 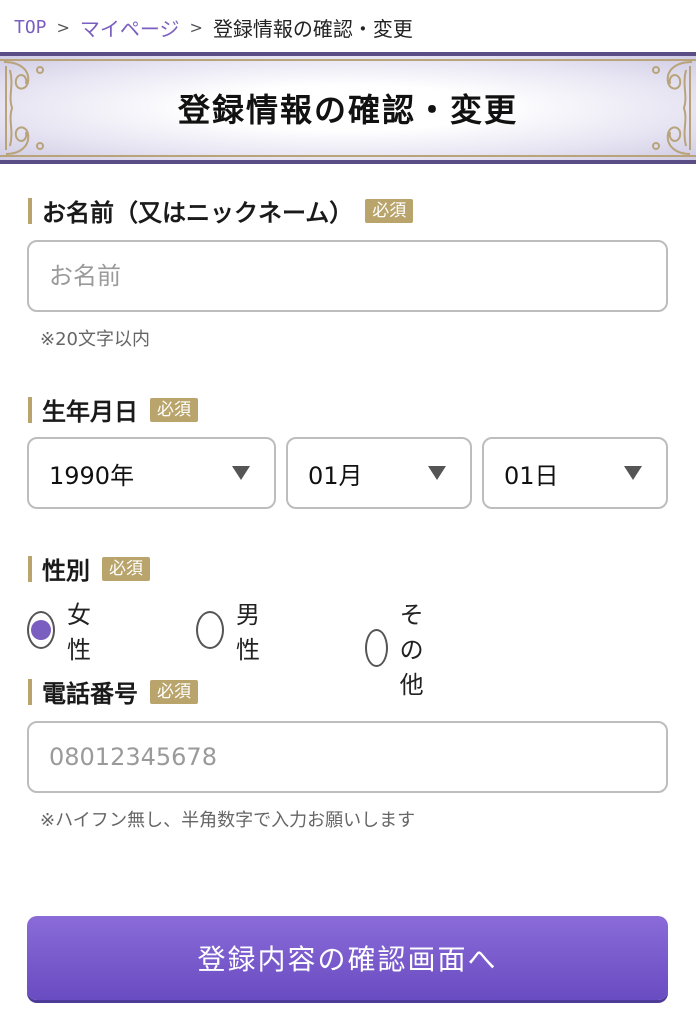 I want to click on page-title: 登録情報の確認・変更, so click(x=347, y=110).